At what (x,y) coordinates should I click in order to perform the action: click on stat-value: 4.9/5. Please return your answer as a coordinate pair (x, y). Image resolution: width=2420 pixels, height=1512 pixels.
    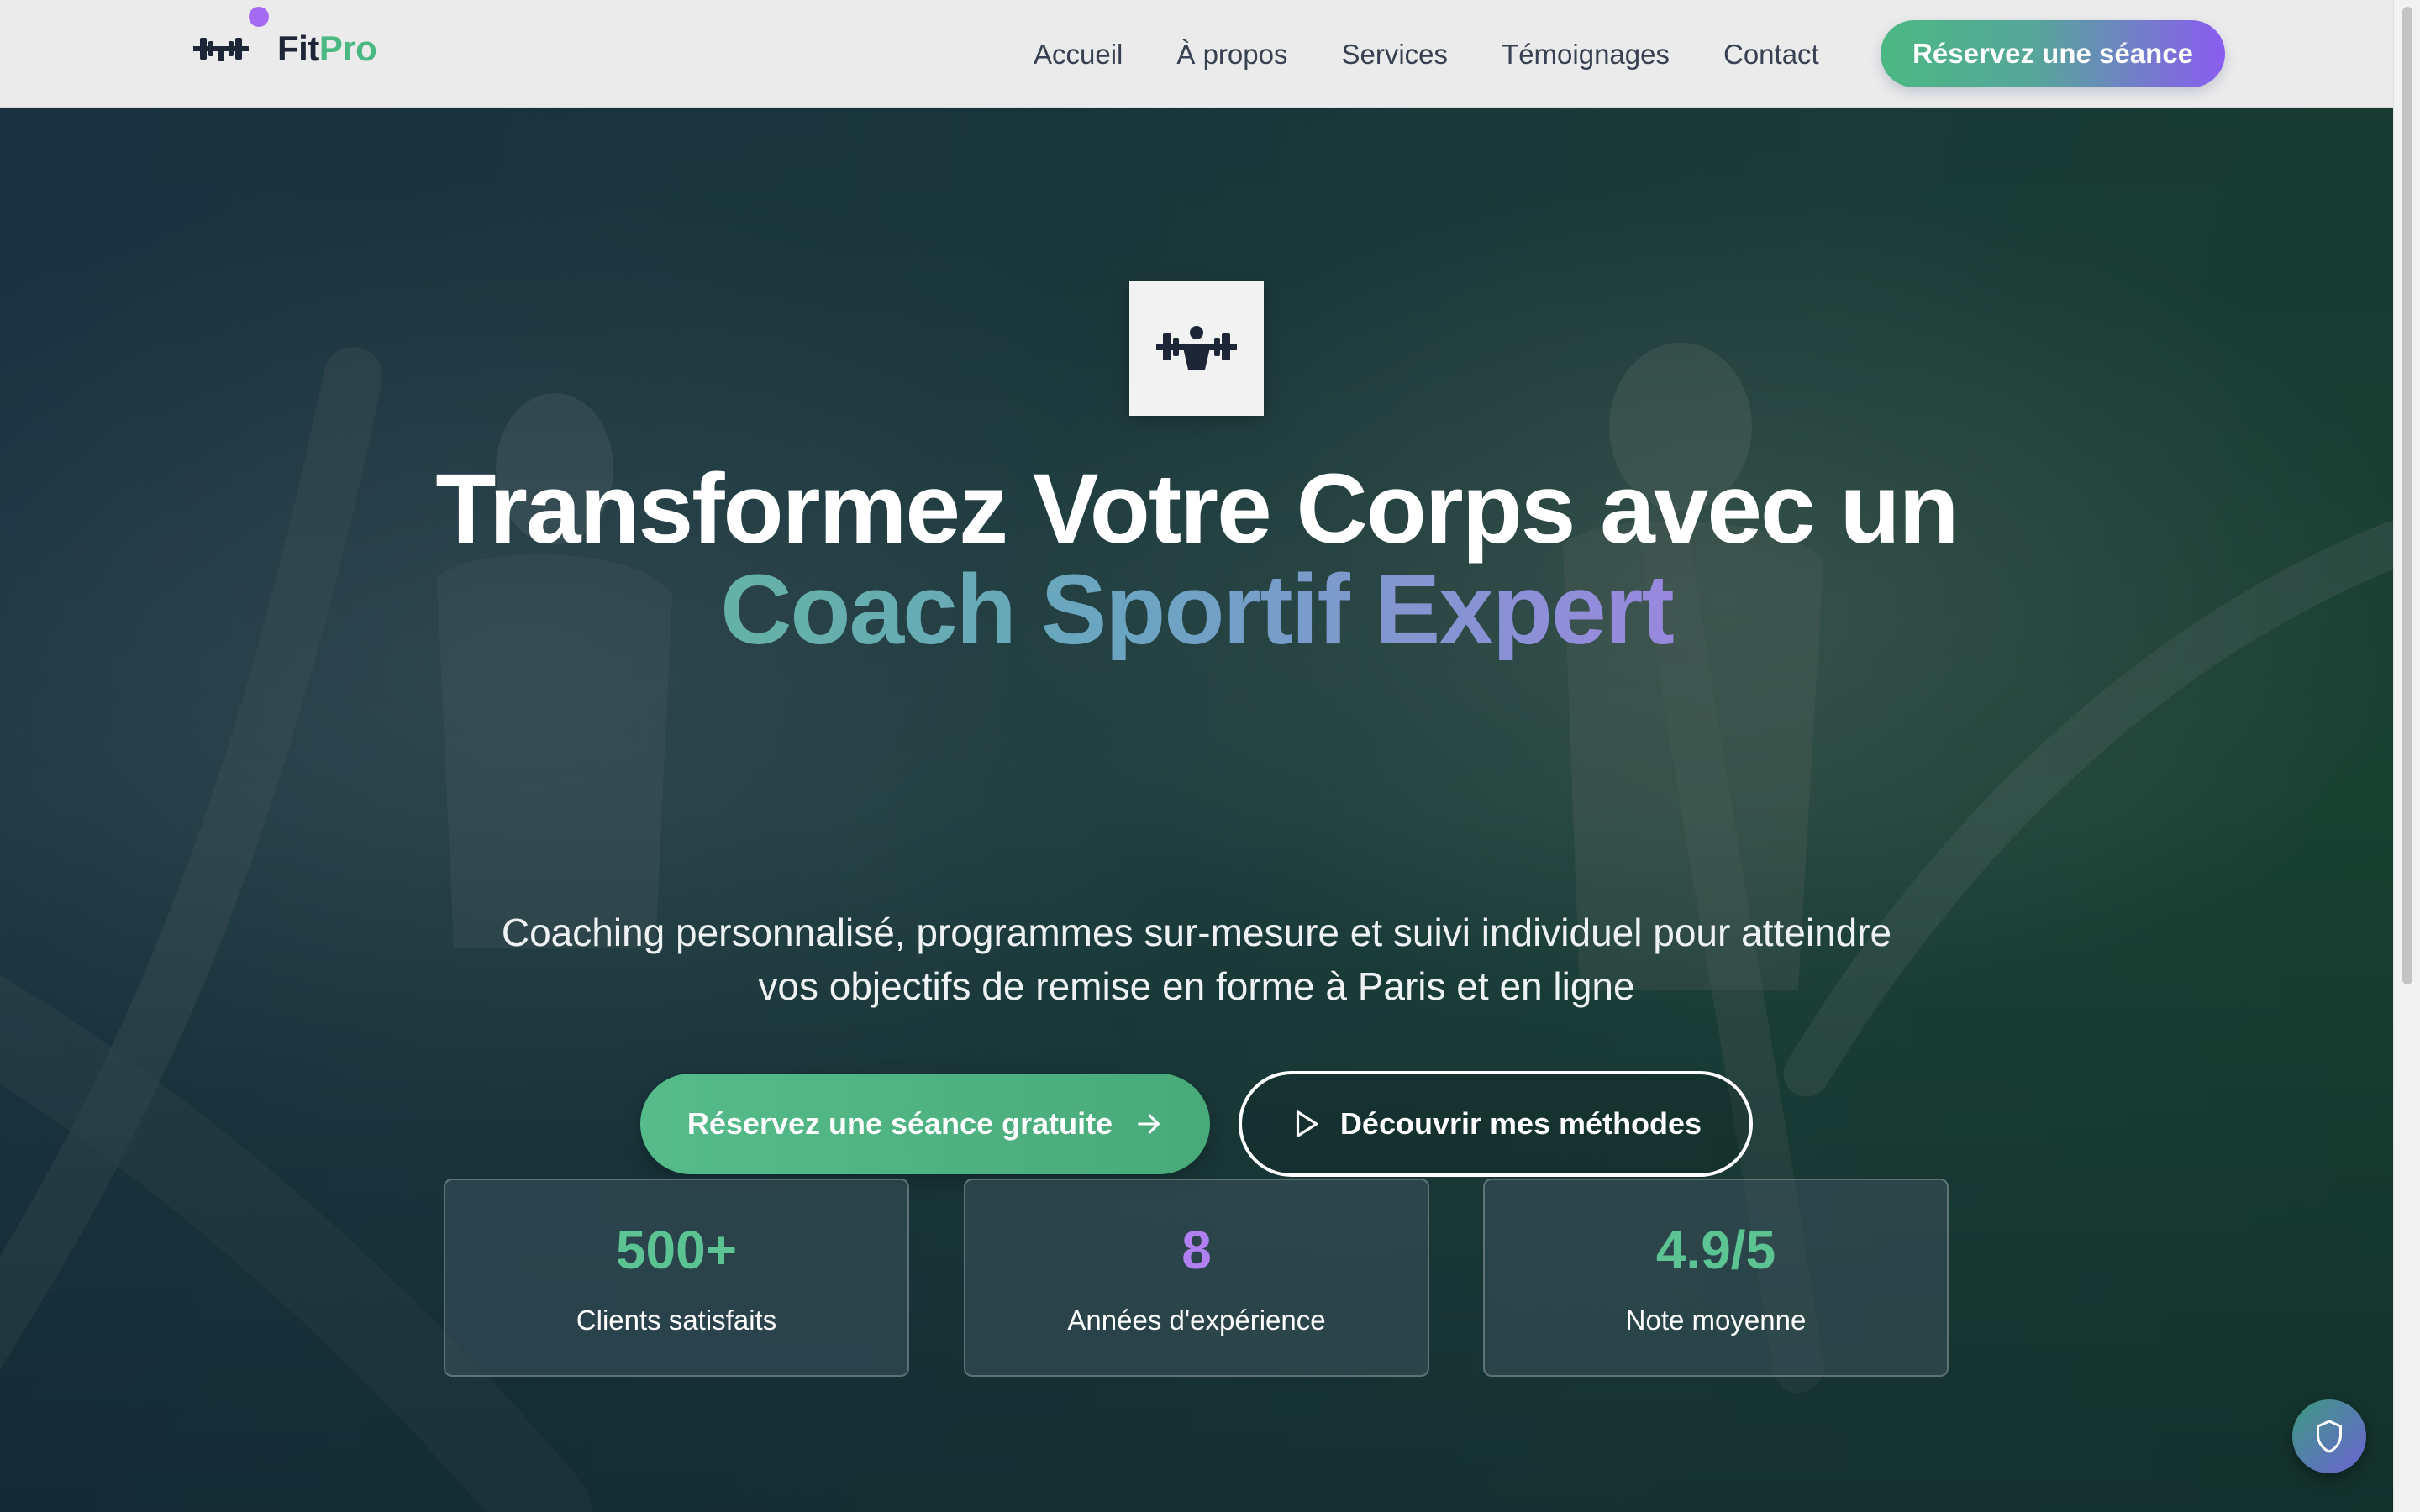
    Looking at the image, I should click on (1715, 1250).